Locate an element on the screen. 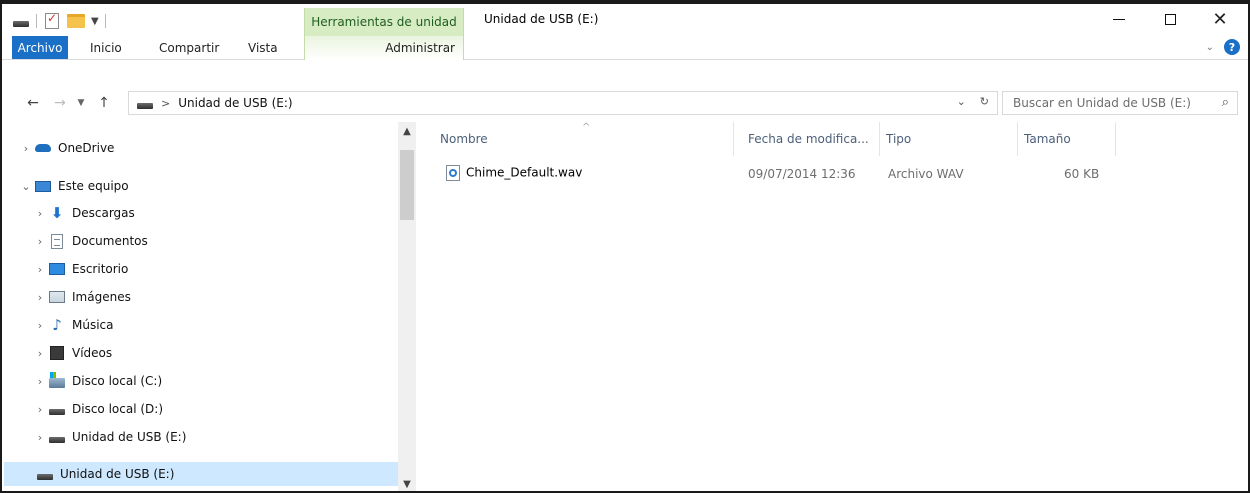 The image size is (1250, 493). column-header-tipo: Tipo is located at coordinates (949, 139).